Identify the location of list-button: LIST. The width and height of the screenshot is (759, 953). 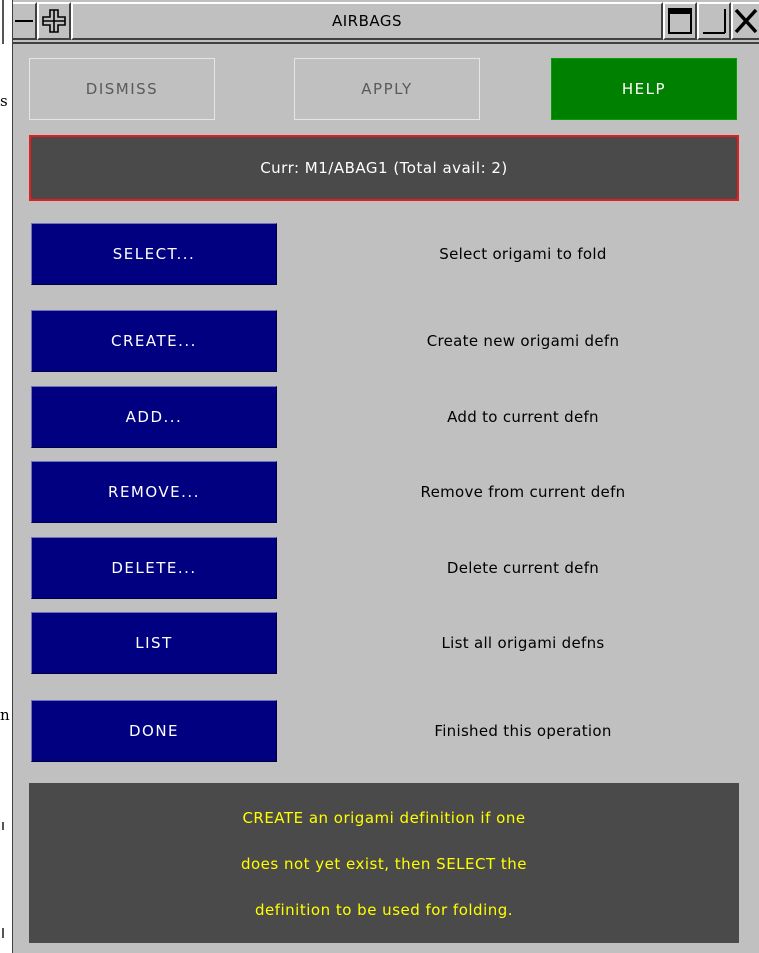
(154, 643).